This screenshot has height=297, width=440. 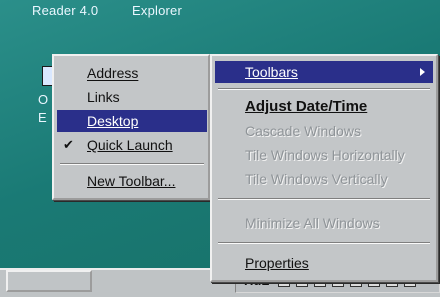 I want to click on submenu-item-desktop: Desktop, so click(x=132, y=121).